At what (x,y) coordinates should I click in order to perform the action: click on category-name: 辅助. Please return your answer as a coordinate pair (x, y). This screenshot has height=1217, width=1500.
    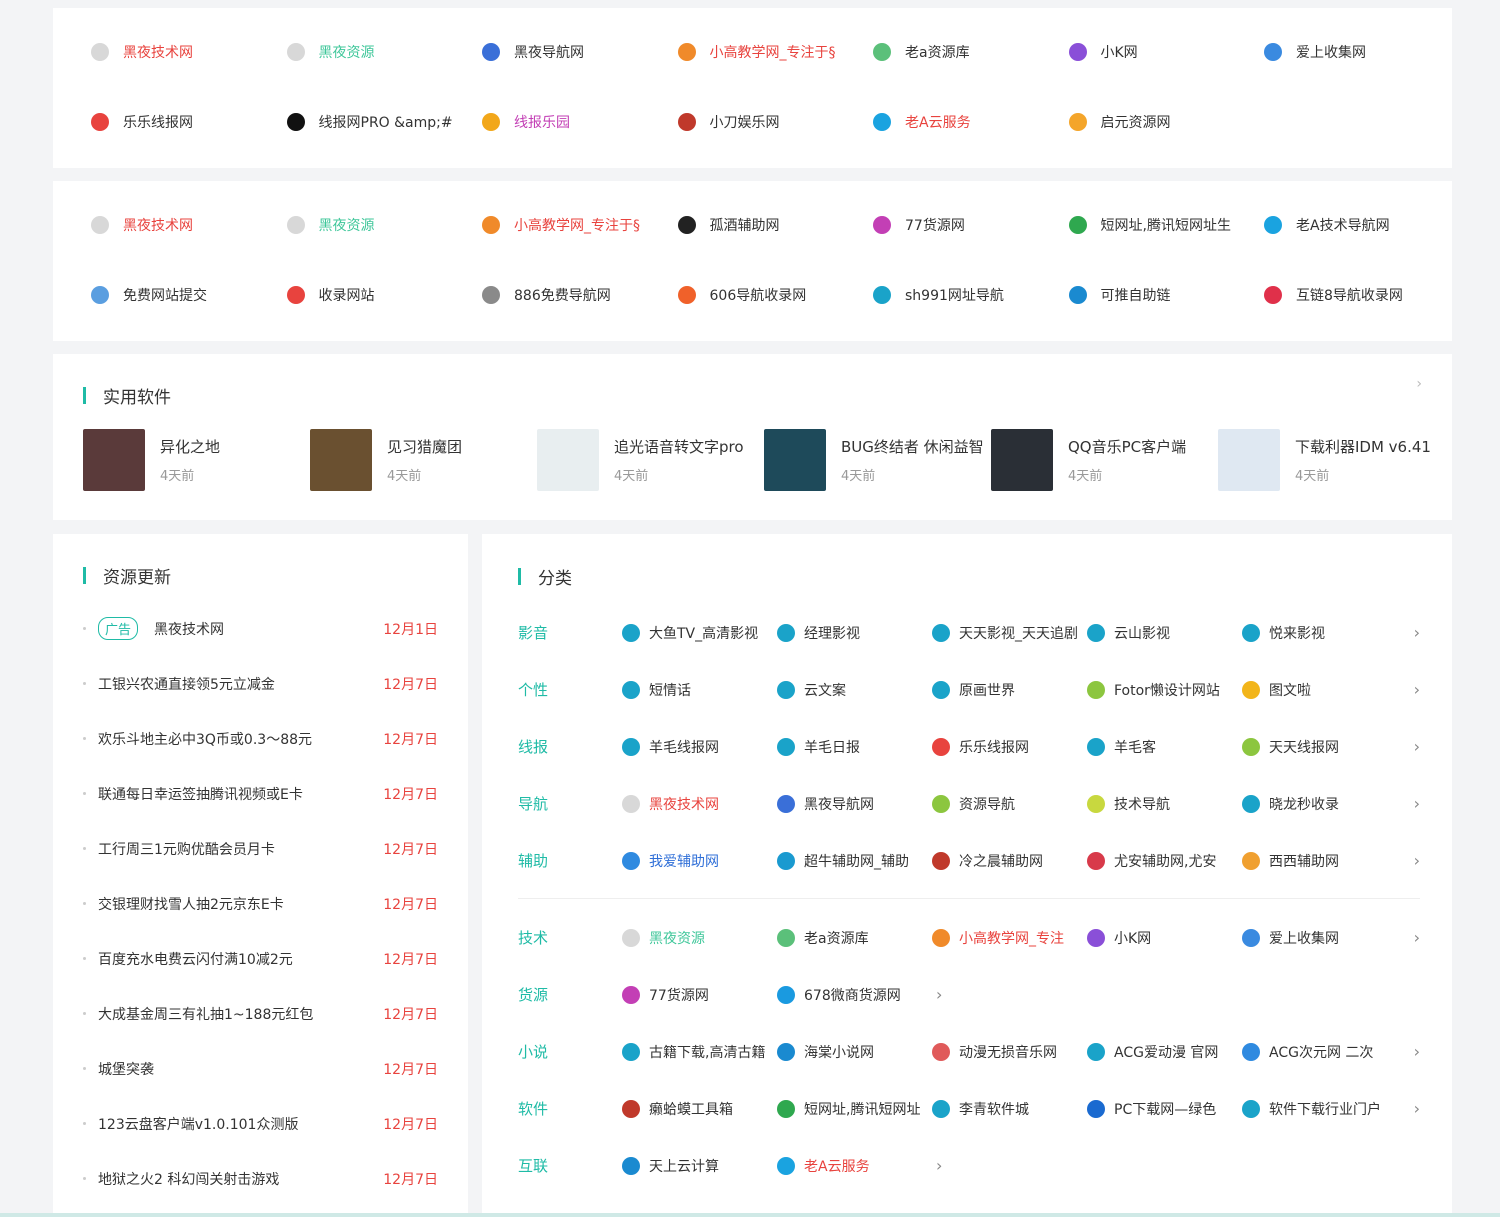
    Looking at the image, I should click on (570, 860).